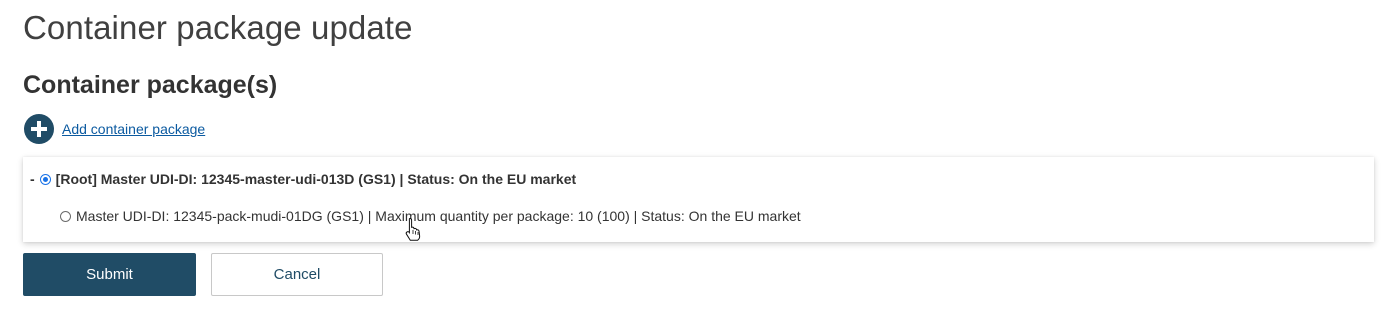  I want to click on add-container-package-row: Add container package, so click(114, 129).